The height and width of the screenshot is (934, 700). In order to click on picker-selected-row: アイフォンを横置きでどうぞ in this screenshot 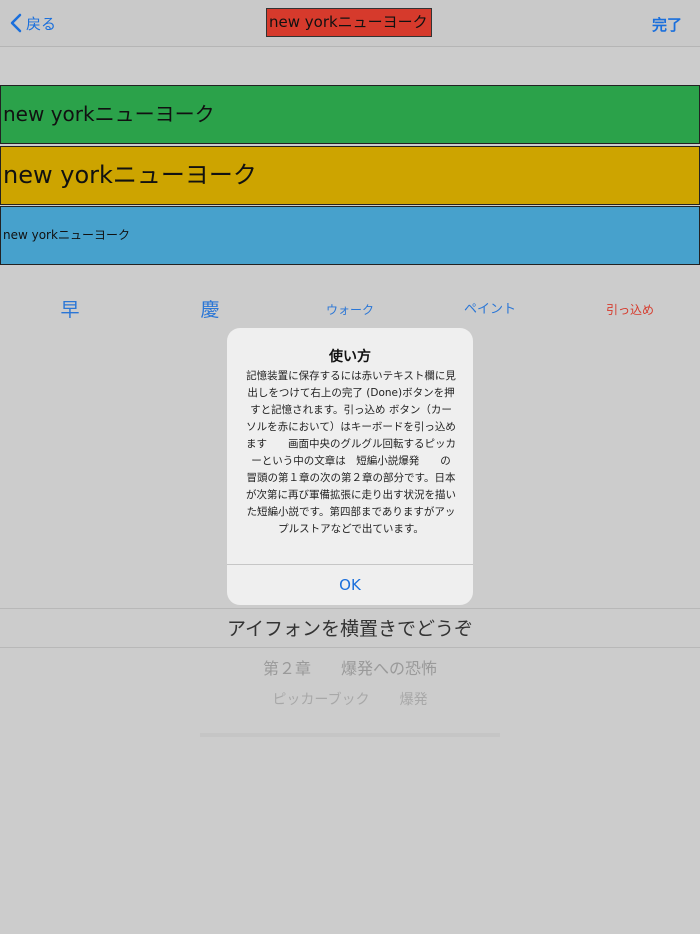, I will do `click(350, 627)`.